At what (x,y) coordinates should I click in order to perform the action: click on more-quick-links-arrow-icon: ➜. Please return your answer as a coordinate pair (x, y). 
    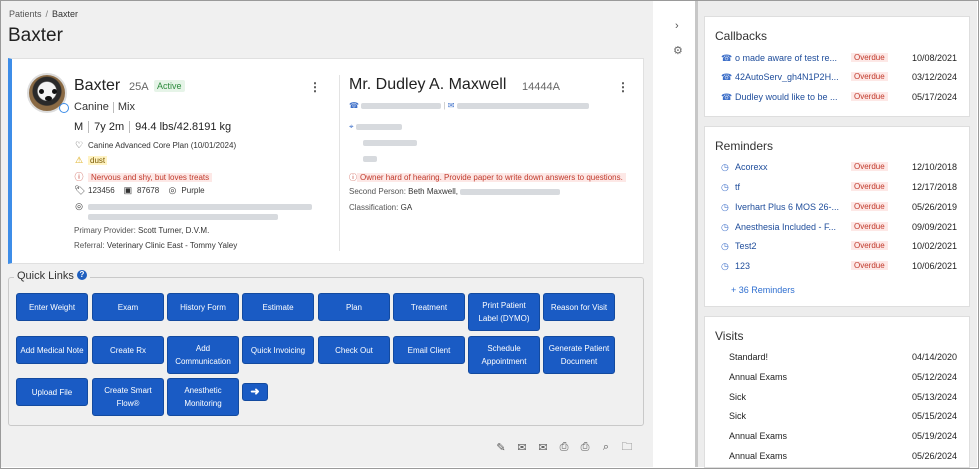
    Looking at the image, I should click on (255, 392).